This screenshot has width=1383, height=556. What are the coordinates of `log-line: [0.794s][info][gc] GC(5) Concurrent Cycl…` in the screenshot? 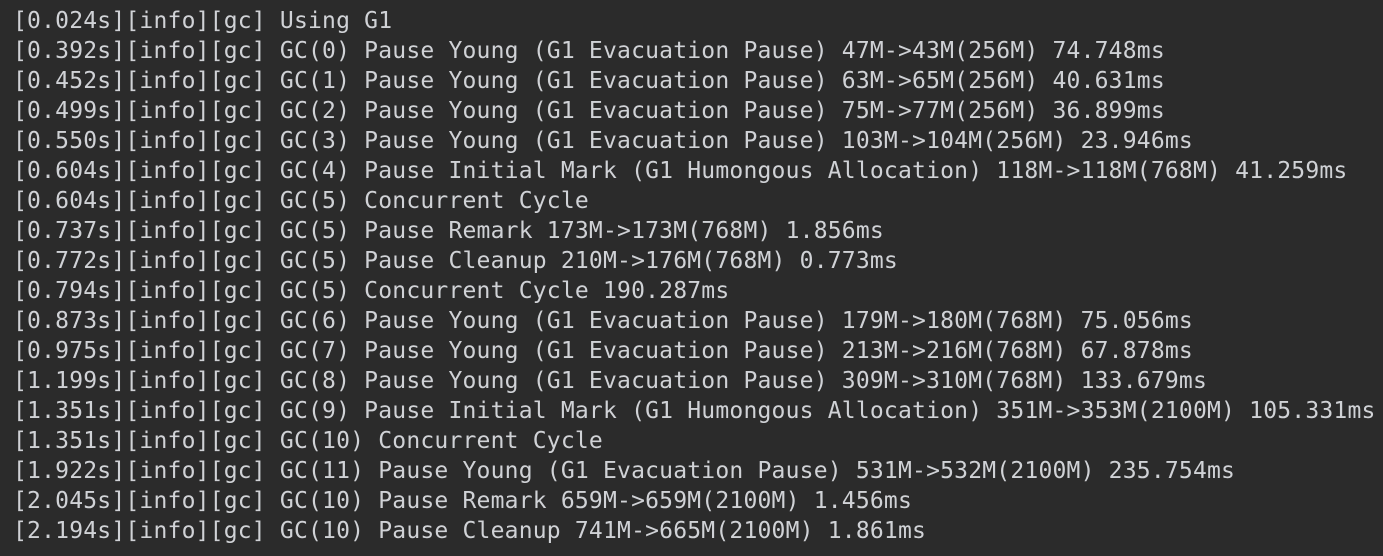 It's located at (371, 291).